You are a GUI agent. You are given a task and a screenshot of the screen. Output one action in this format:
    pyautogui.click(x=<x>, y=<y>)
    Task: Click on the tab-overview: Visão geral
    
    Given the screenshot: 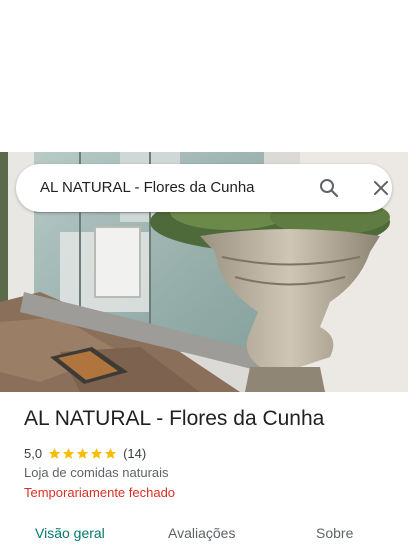 What is the action you would take?
    pyautogui.click(x=70, y=533)
    